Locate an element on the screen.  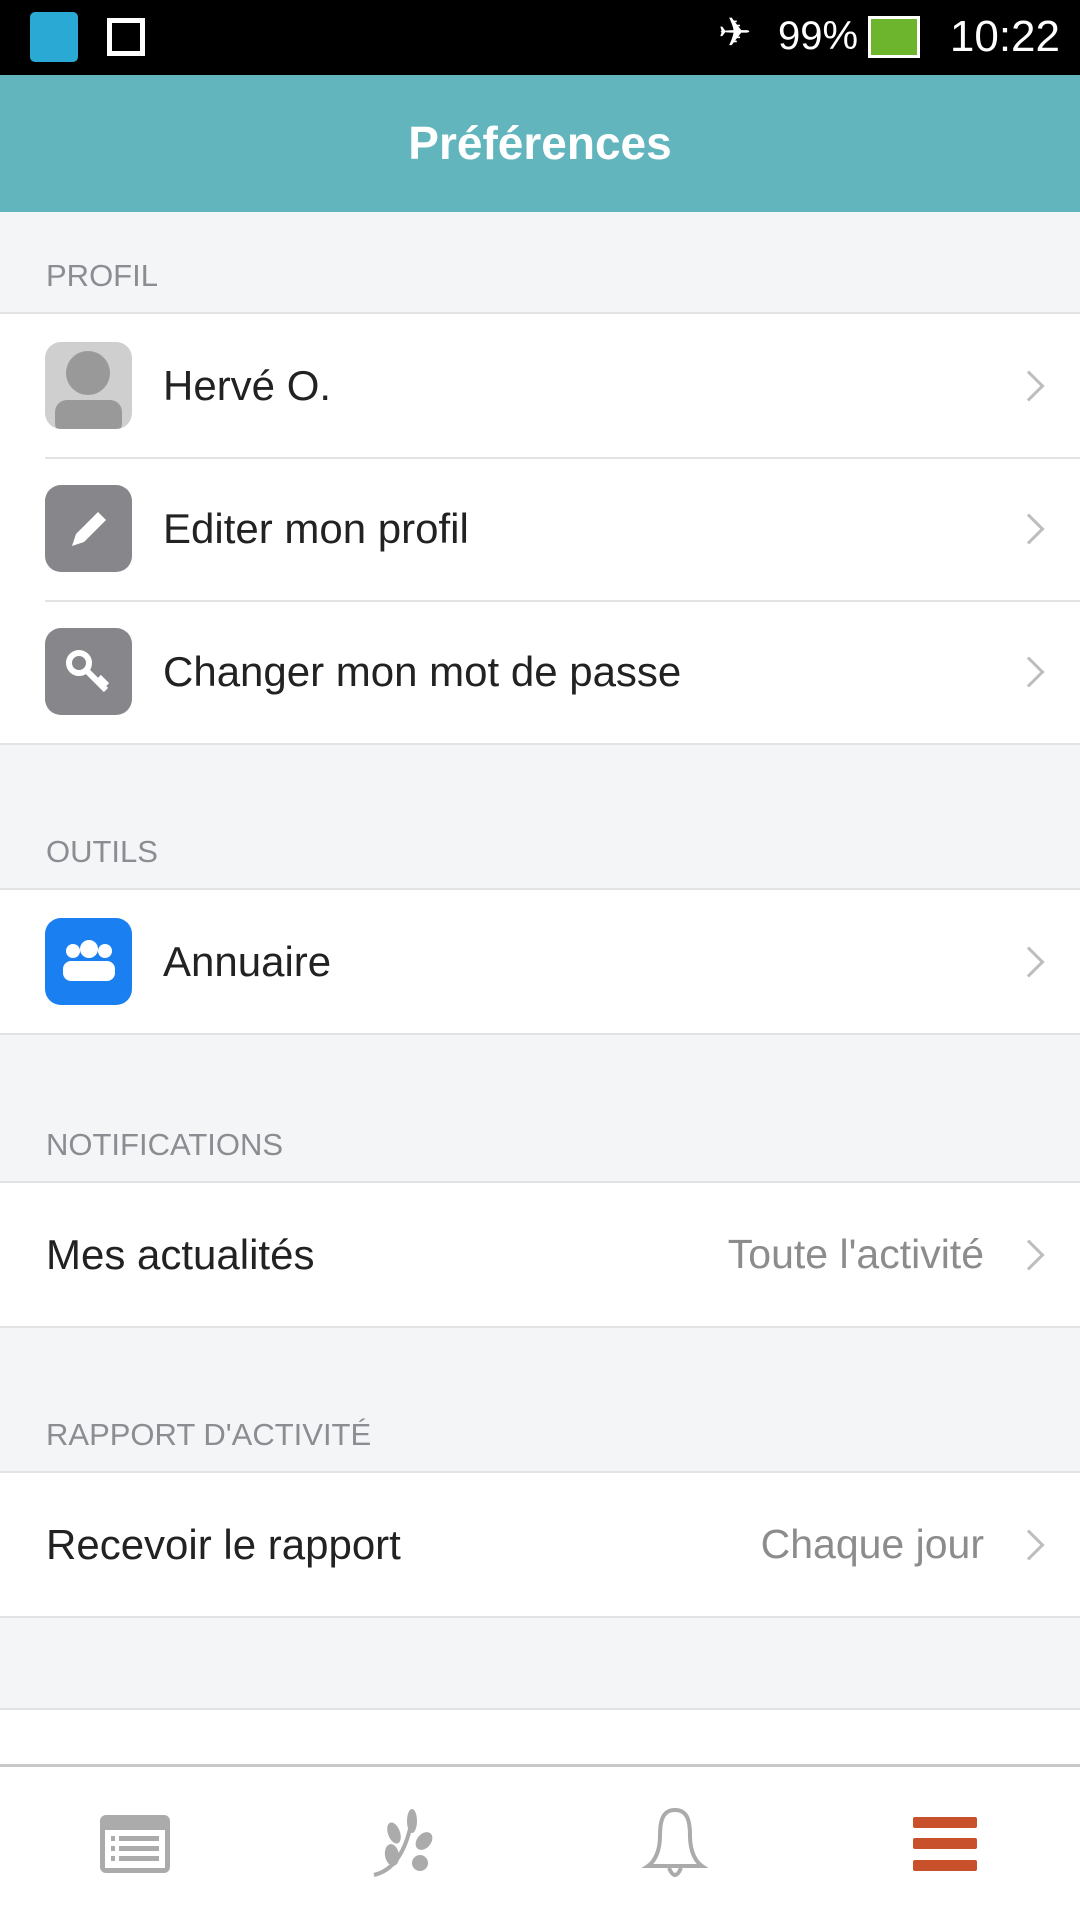
airplane-icon: ✈ is located at coordinates (735, 33).